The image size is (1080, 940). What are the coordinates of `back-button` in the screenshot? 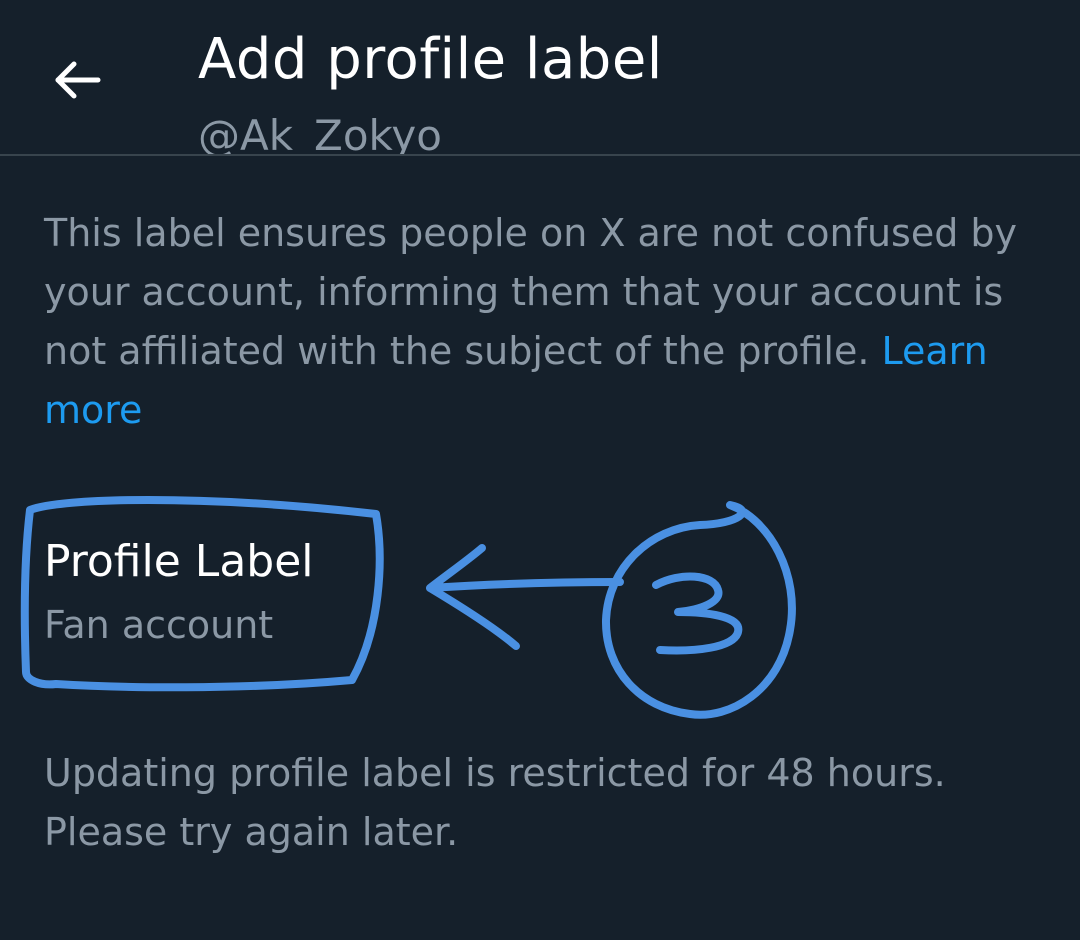 It's located at (78, 80).